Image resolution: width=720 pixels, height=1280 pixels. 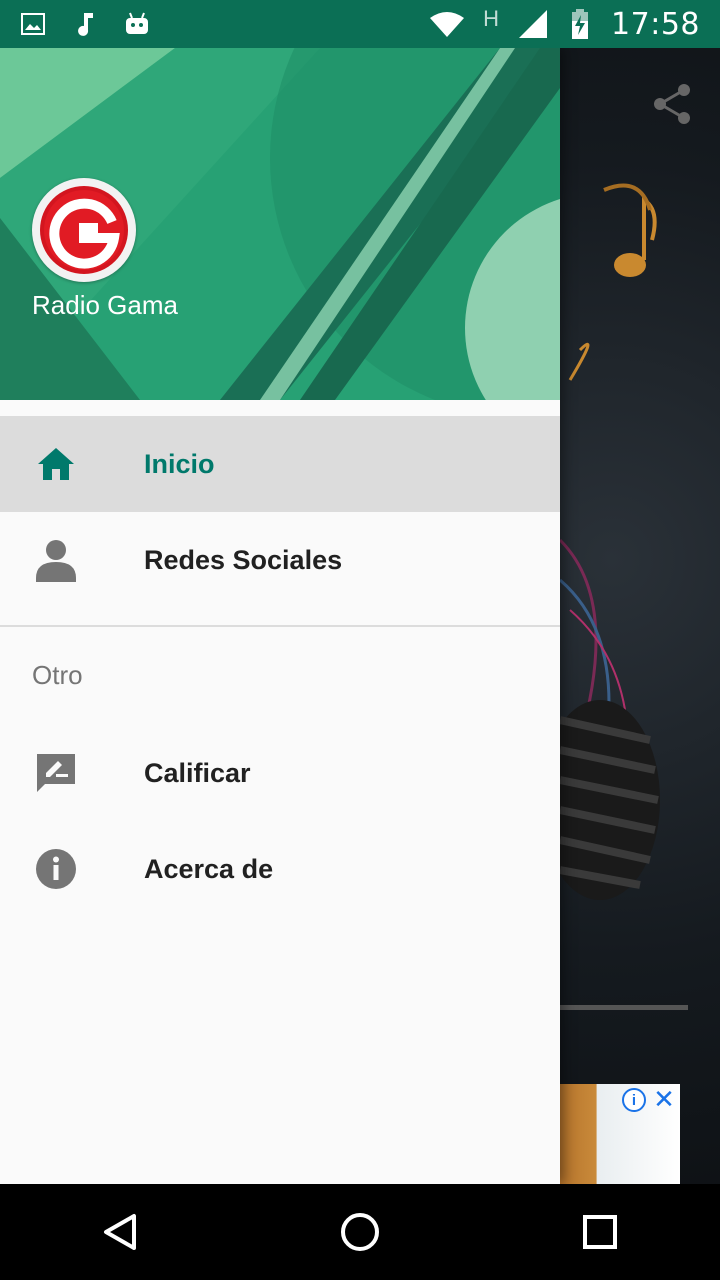 I want to click on wifi-icon, so click(x=447, y=24).